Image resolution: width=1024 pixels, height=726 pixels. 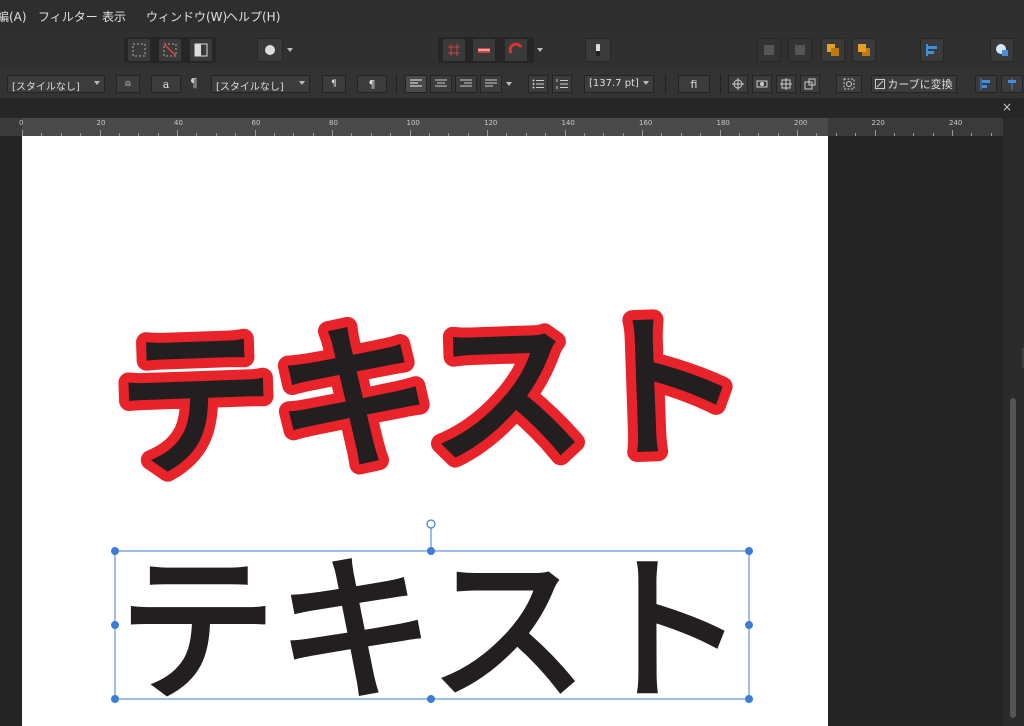 What do you see at coordinates (115, 551) in the screenshot?
I see `handle-top-left` at bounding box center [115, 551].